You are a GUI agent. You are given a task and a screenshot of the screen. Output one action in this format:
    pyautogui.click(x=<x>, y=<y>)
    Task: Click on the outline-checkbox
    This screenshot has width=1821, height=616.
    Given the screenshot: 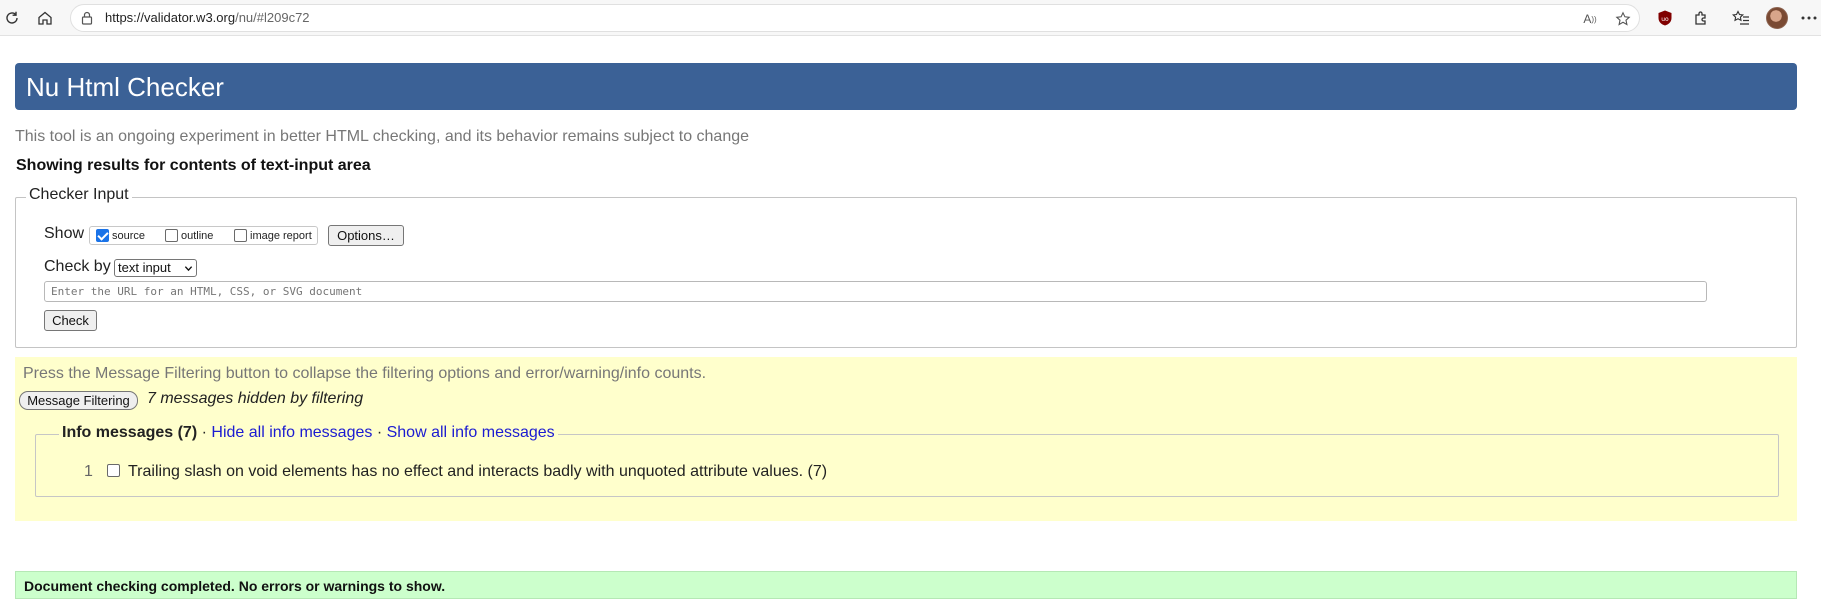 What is the action you would take?
    pyautogui.click(x=171, y=235)
    